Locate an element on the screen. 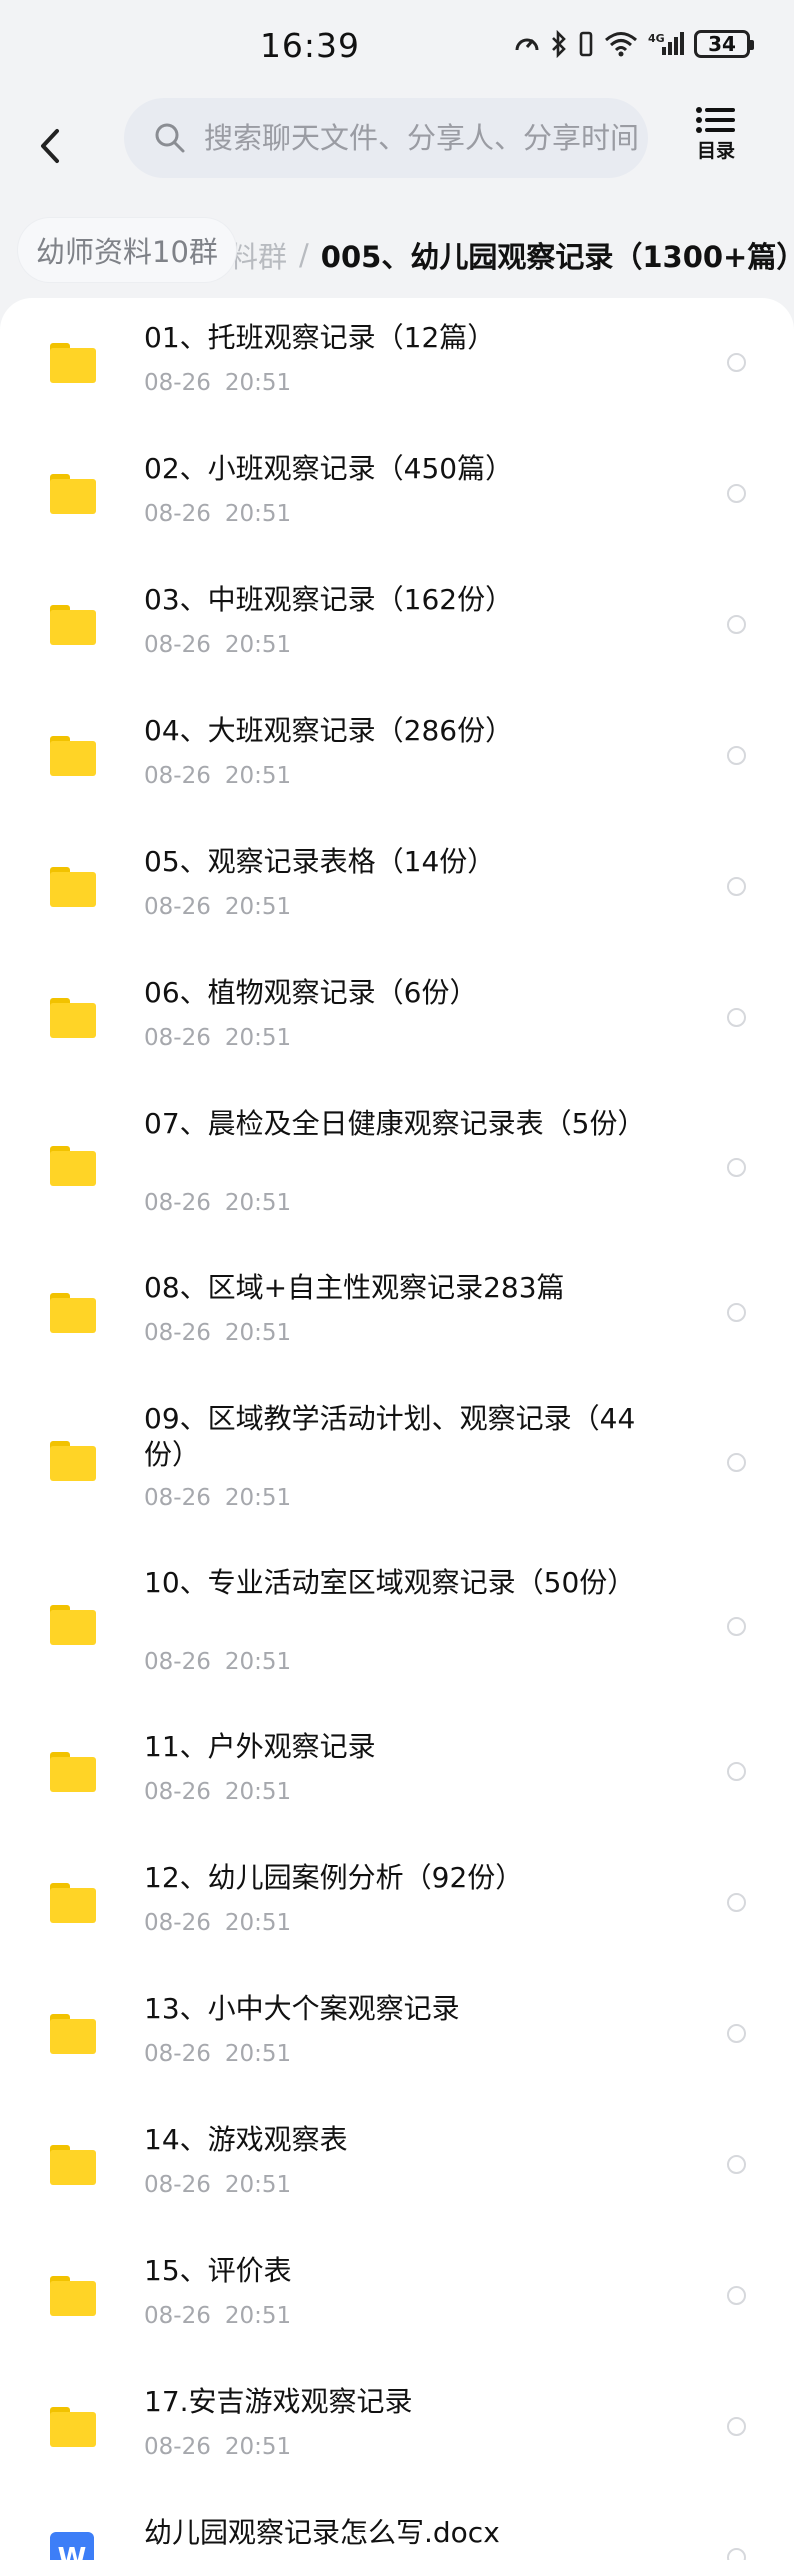 The image size is (794, 2560). item-name: 01、托班观察记录（12篇） is located at coordinates (320, 337).